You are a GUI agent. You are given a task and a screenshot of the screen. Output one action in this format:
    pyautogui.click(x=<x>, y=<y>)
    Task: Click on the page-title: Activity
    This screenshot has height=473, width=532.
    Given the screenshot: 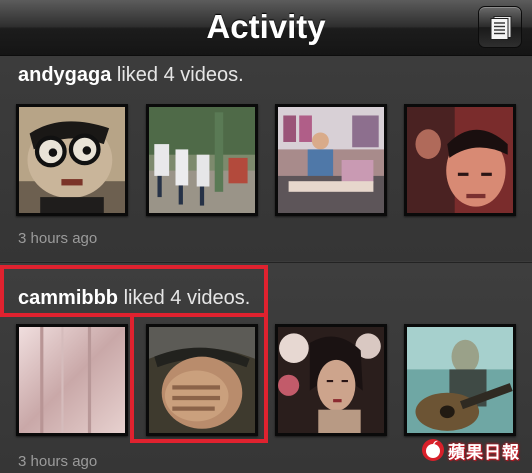 What is the action you would take?
    pyautogui.click(x=266, y=26)
    